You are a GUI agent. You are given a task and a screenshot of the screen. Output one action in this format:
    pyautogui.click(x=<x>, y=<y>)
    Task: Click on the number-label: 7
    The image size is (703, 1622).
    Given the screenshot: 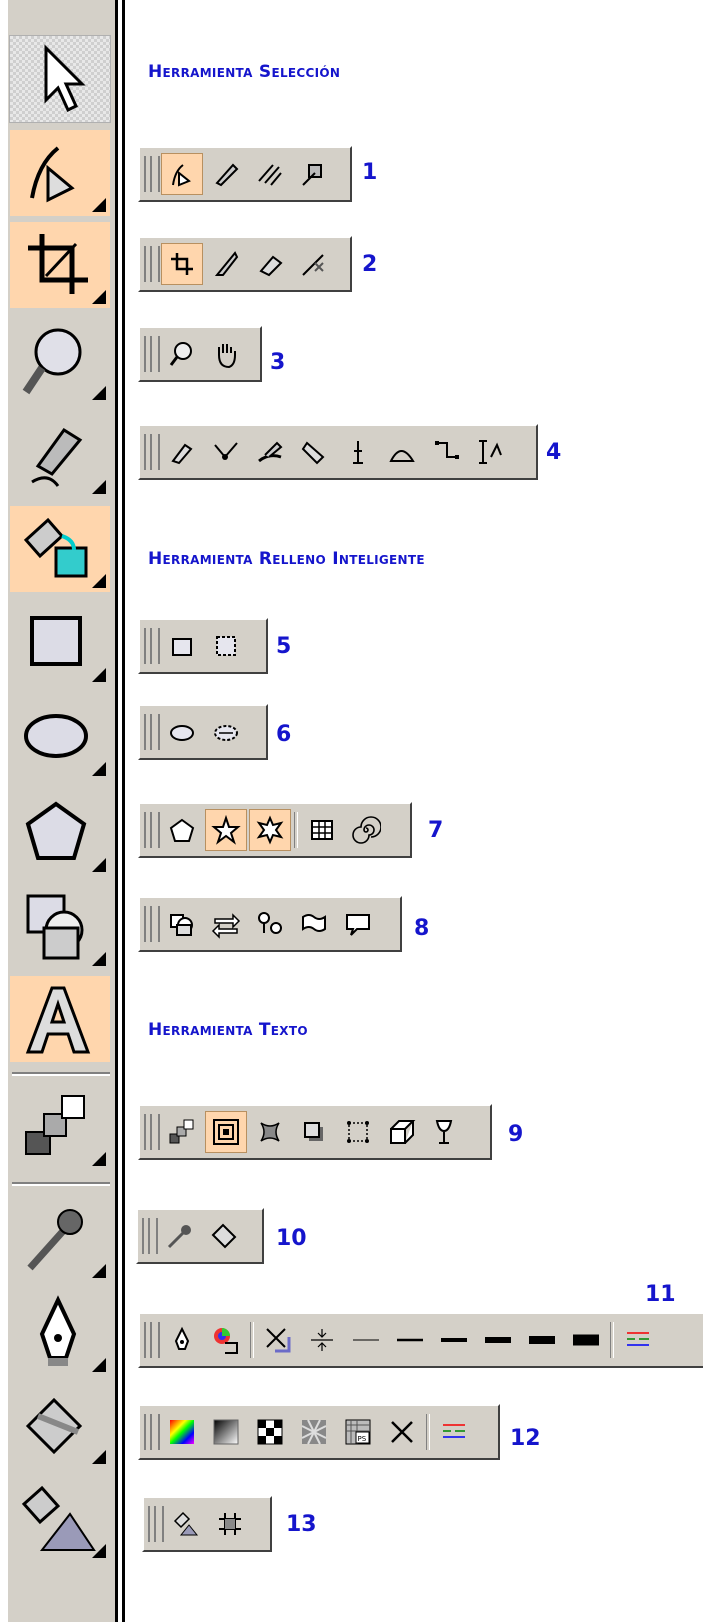 What is the action you would take?
    pyautogui.click(x=436, y=830)
    